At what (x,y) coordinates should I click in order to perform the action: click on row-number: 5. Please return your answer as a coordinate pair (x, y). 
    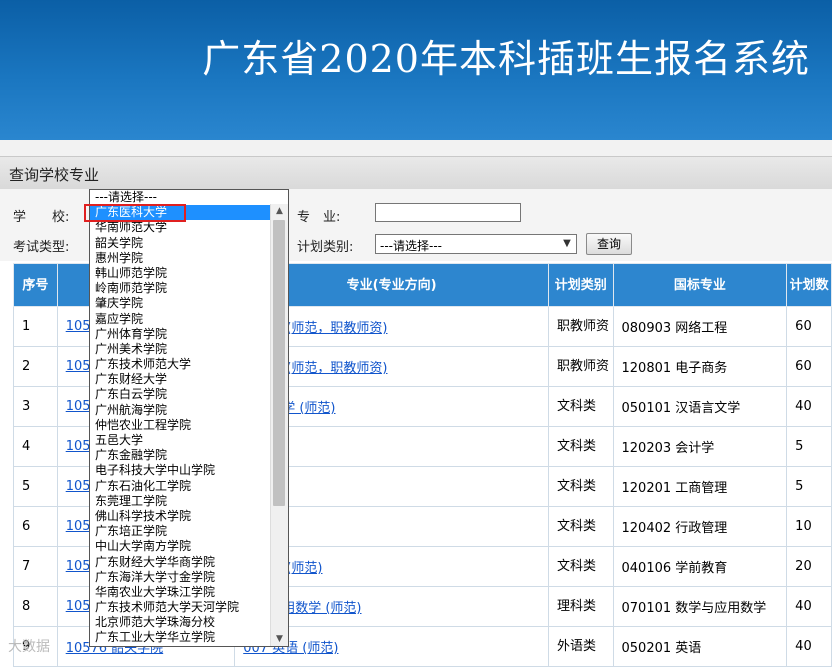
    Looking at the image, I should click on (26, 486).